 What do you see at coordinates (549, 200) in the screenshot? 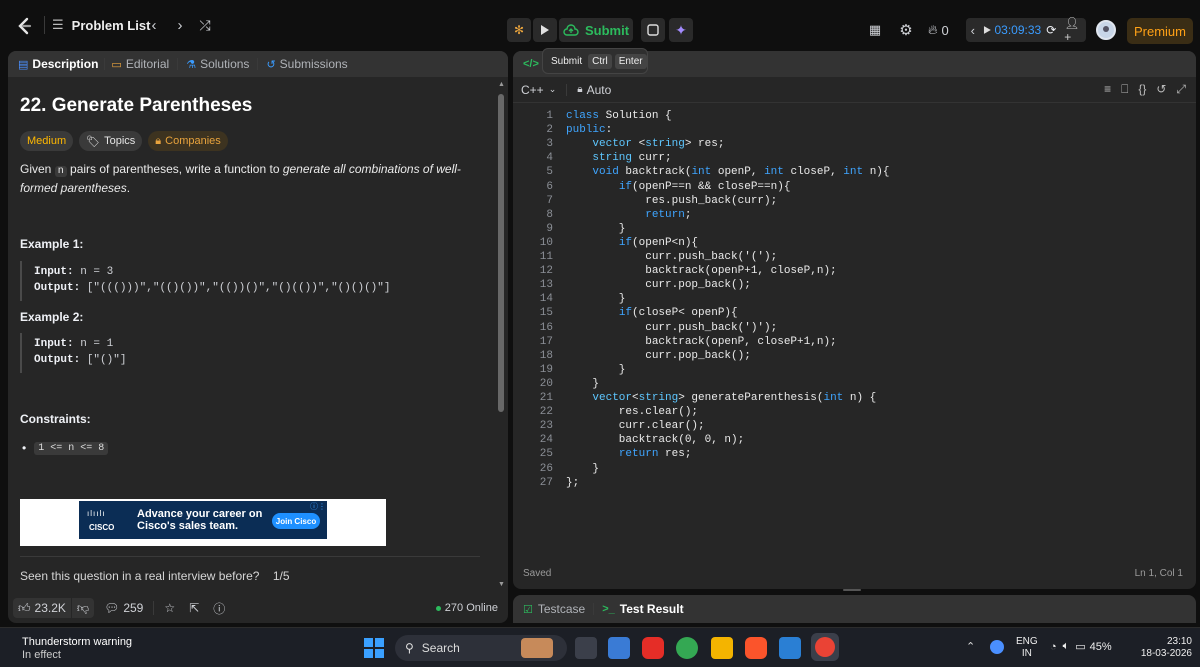
I see `line-number: 7` at bounding box center [549, 200].